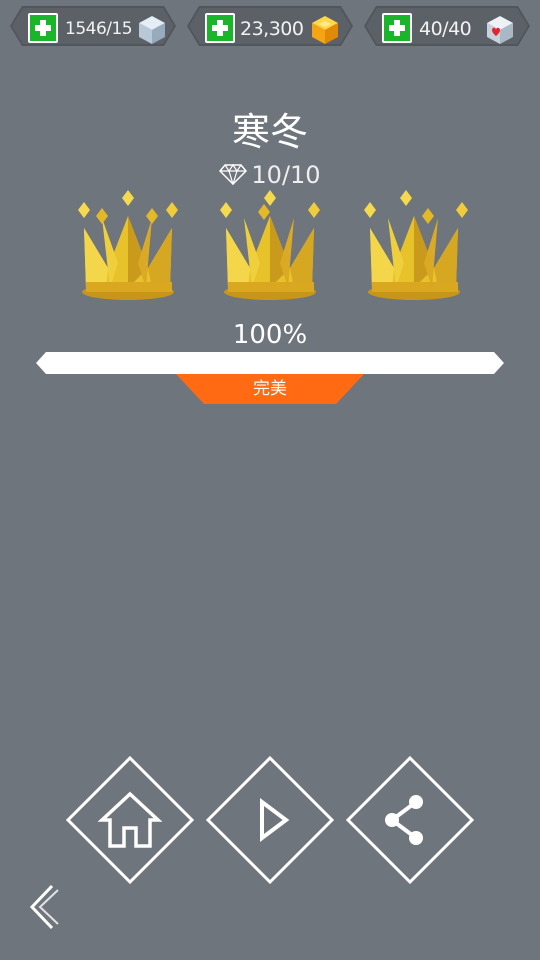 Image resolution: width=540 pixels, height=960 pixels. Describe the element at coordinates (325, 30) in the screenshot. I see `gold-cube-icon` at that location.